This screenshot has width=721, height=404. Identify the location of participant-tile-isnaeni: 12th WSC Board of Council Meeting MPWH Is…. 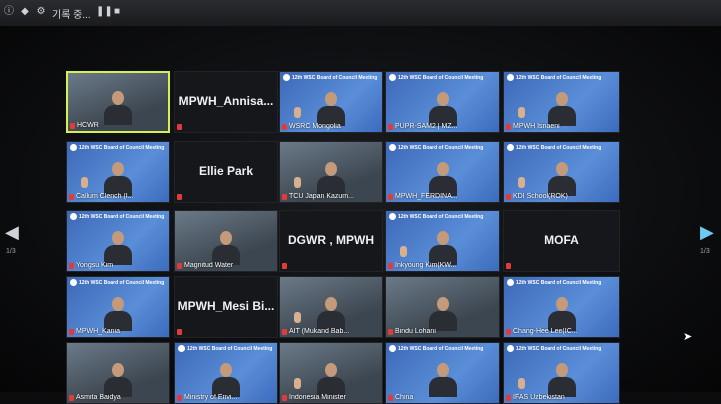
(561, 102).